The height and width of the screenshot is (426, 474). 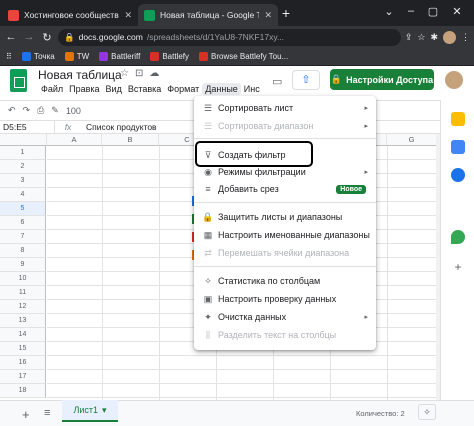 What do you see at coordinates (285, 235) in the screenshot?
I see `menu-item-named-ranges: ▦ Настроить именованные диапазоны` at bounding box center [285, 235].